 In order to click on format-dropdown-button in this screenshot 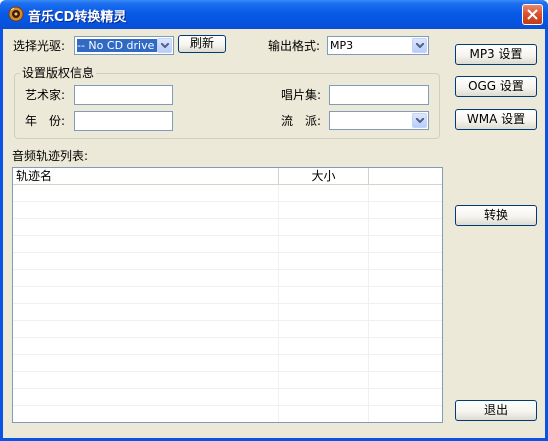, I will do `click(419, 45)`.